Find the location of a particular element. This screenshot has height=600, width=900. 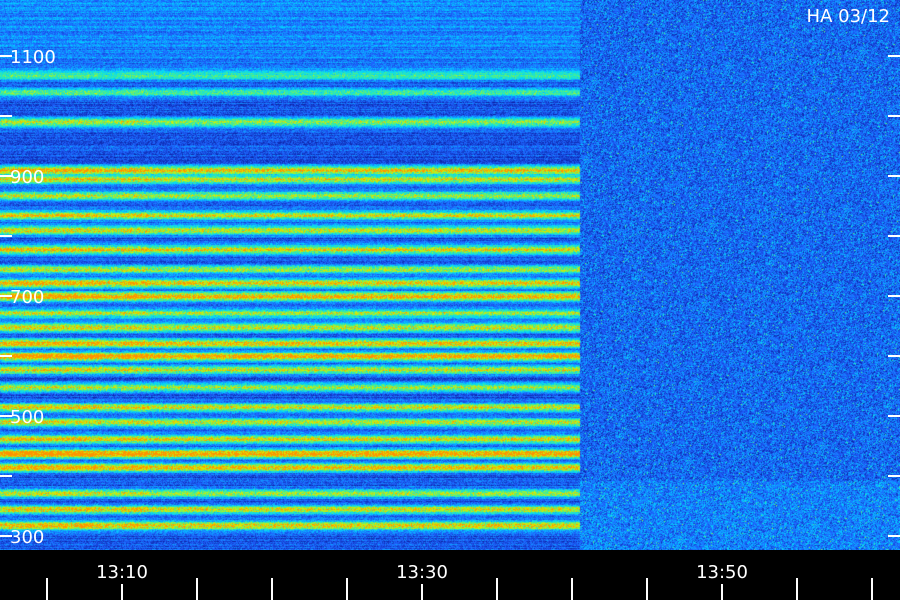

y-tick-label-700: 700 is located at coordinates (27, 297).